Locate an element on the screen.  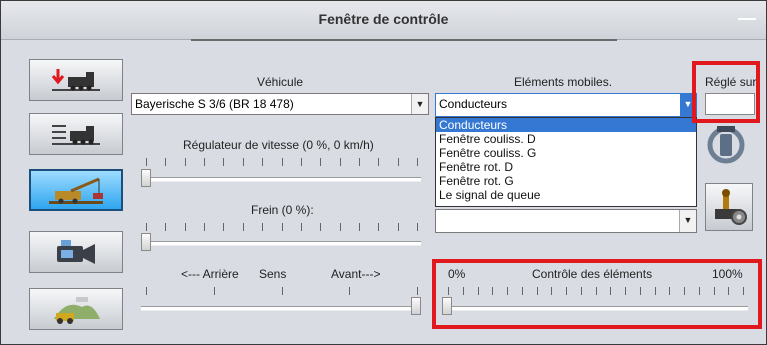
set-to-input is located at coordinates (730, 104).